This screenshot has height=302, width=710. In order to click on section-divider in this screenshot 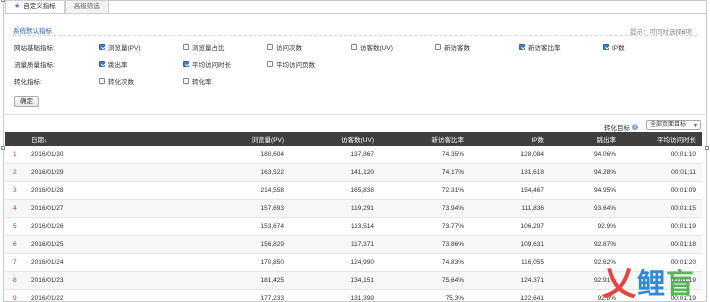, I will do `click(355, 35)`.